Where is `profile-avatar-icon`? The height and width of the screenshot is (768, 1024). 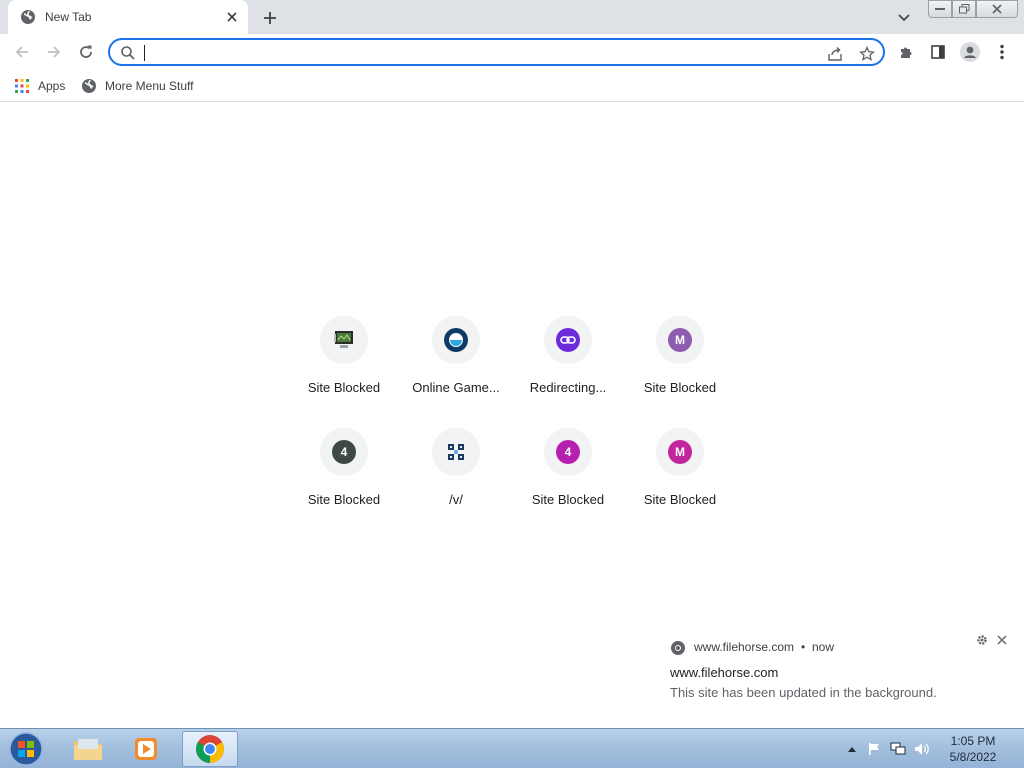 profile-avatar-icon is located at coordinates (970, 52).